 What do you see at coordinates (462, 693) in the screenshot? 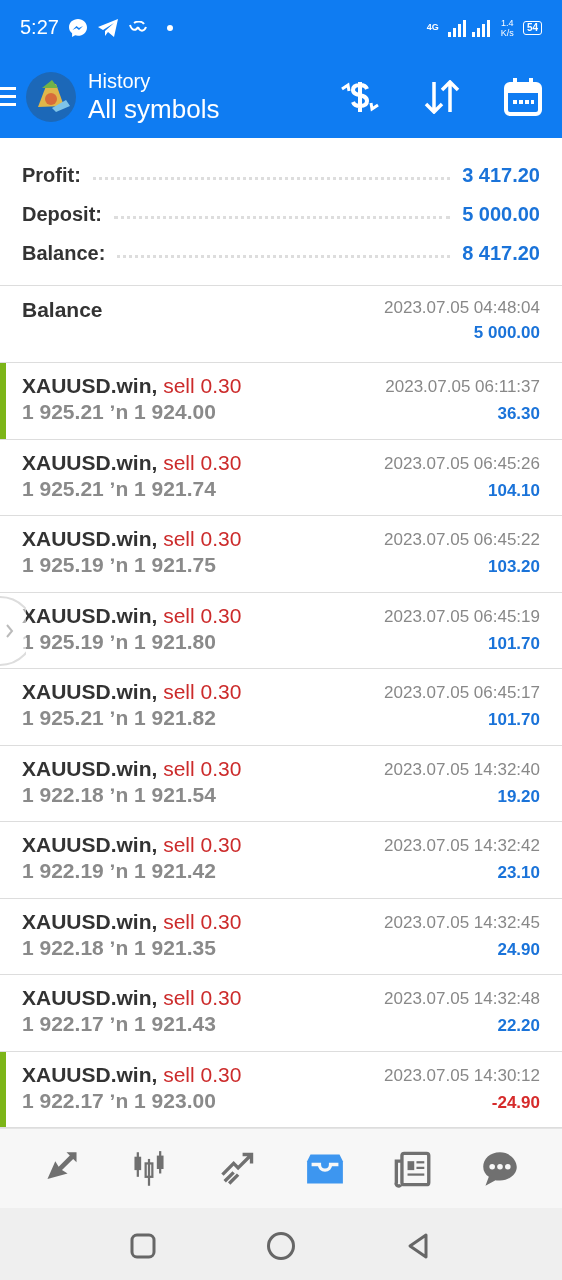
I see `deal-time: 2023.07.05 06:45:17` at bounding box center [462, 693].